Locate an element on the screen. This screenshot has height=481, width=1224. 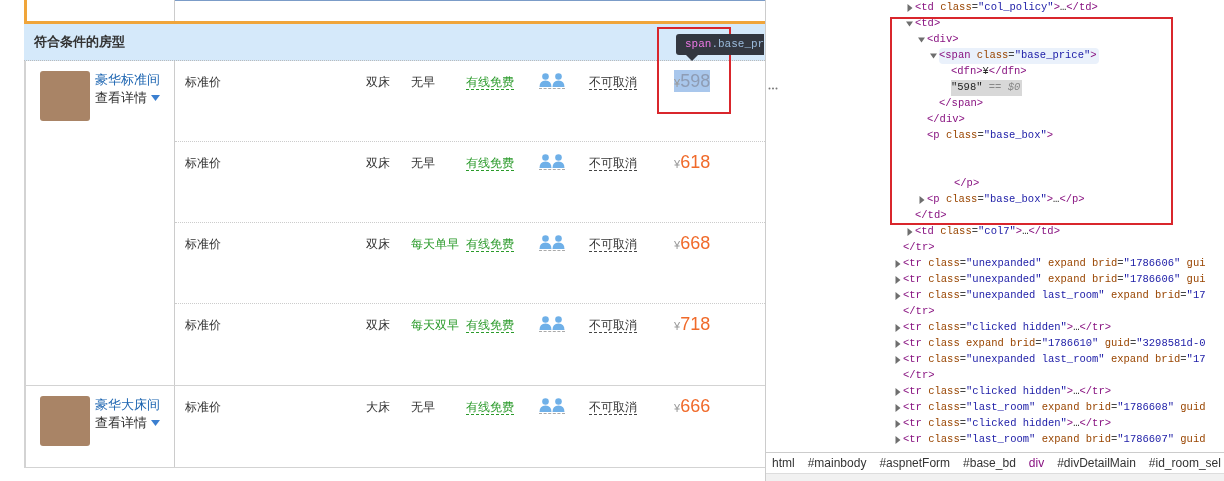
breadcrumb-item: #base_bd is located at coordinates (989, 463).